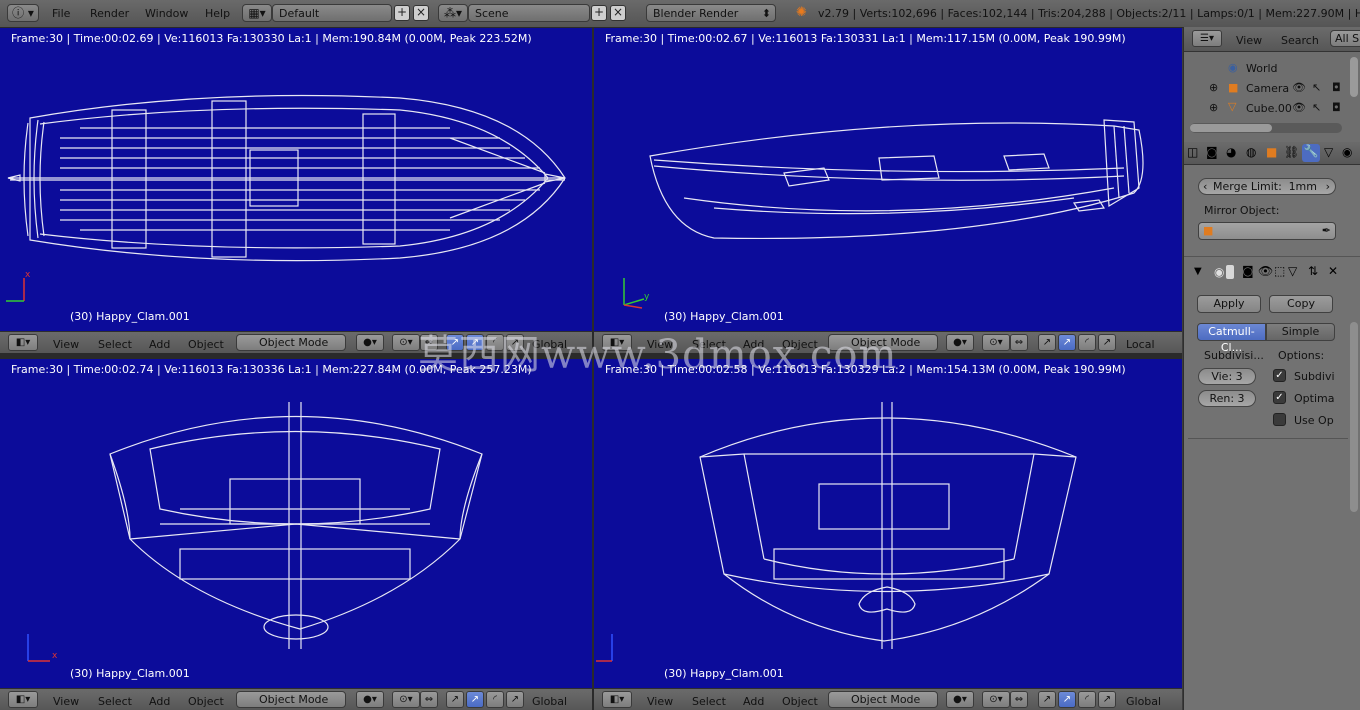 The width and height of the screenshot is (1360, 710). Describe the element at coordinates (1292, 271) in the screenshot. I see `cage-toggle-icon: ▽` at that location.